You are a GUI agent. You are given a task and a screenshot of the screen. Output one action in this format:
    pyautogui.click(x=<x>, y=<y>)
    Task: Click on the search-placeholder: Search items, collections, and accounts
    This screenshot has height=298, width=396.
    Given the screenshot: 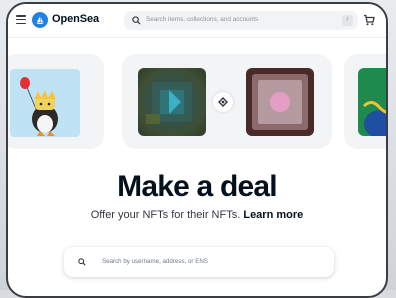 What is the action you would take?
    pyautogui.click(x=202, y=19)
    